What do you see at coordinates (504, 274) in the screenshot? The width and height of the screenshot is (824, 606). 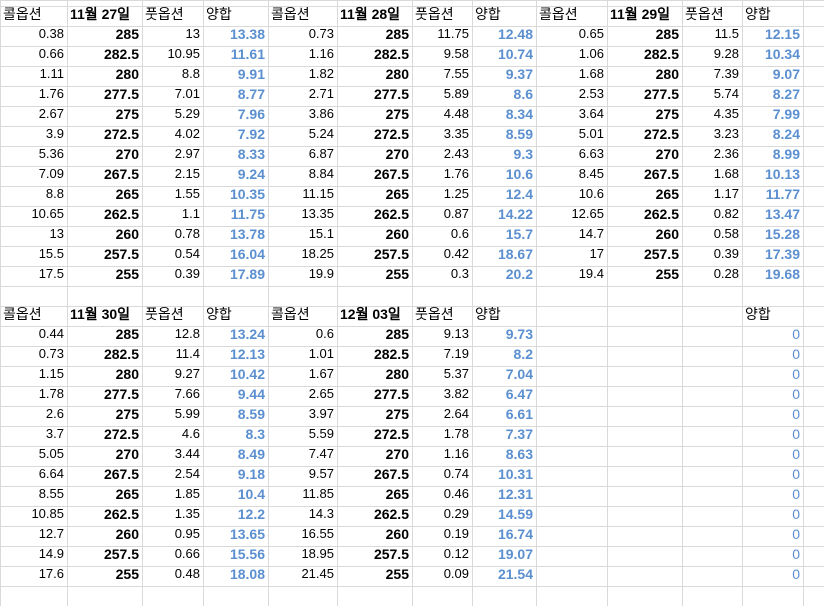 I see `cell-straddle-sum: 20.2` at bounding box center [504, 274].